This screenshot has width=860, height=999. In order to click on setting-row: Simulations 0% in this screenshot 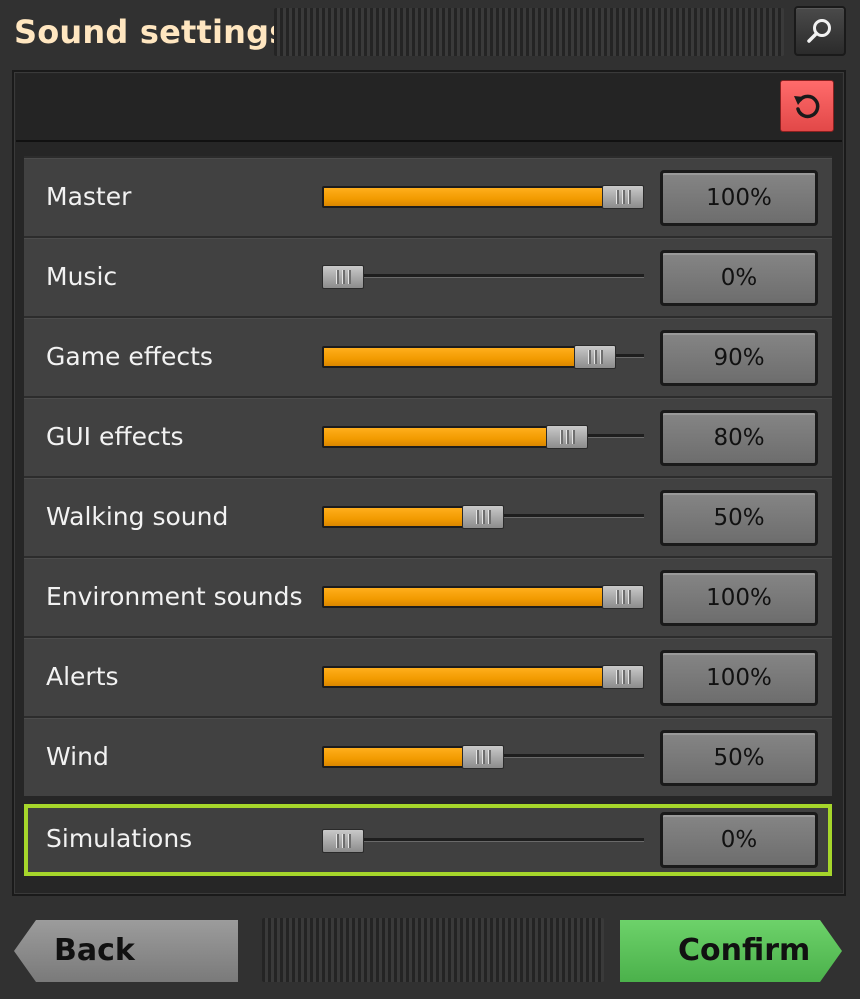, I will do `click(428, 840)`.